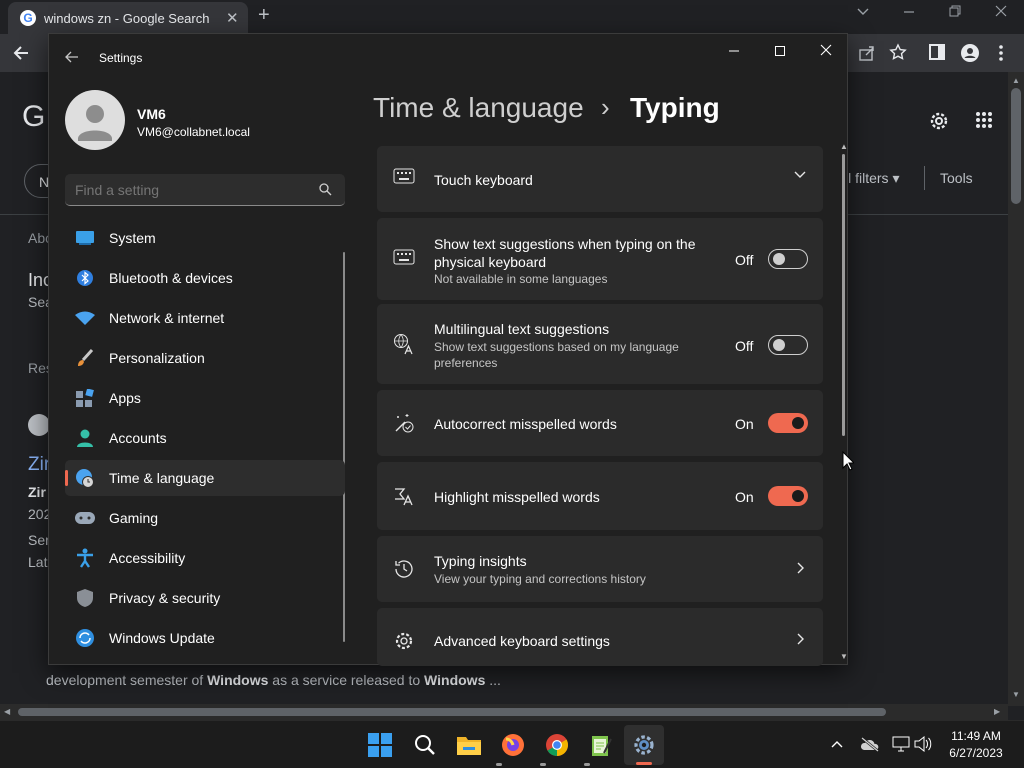  Describe the element at coordinates (264, 15) in the screenshot. I see `new-tab-button: +` at that location.